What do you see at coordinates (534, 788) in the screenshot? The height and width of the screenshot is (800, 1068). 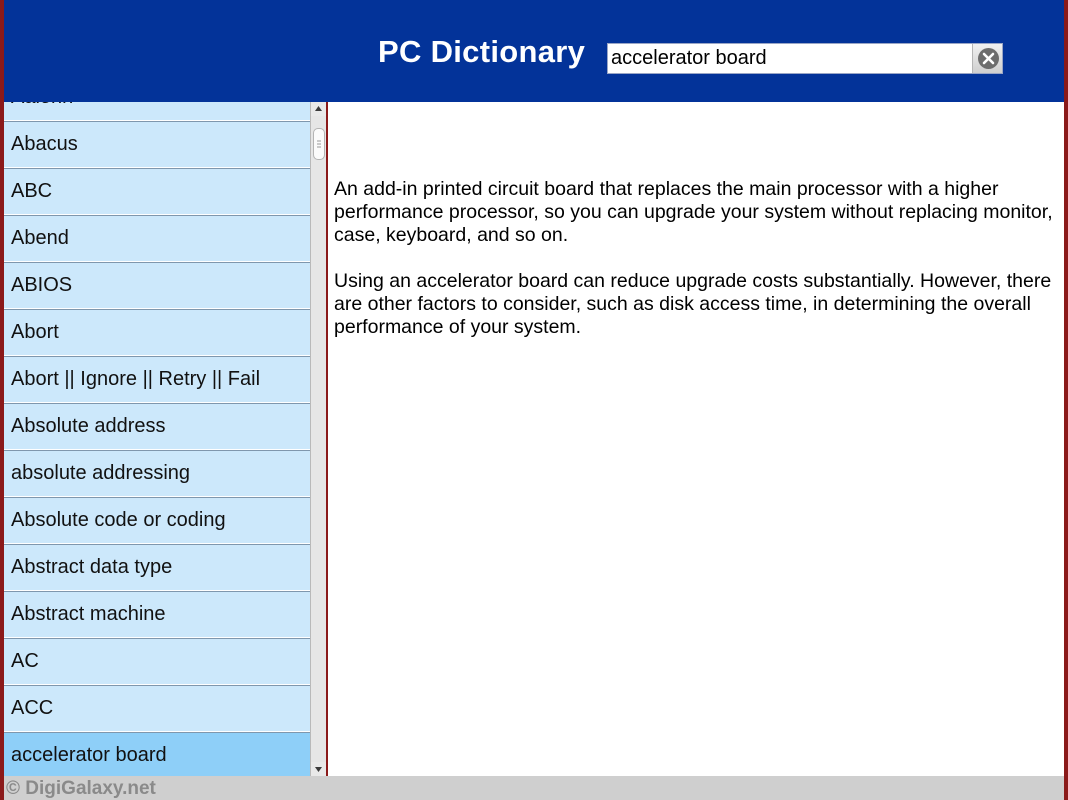 I see `footer-bar: © DigiGalaxy.net` at bounding box center [534, 788].